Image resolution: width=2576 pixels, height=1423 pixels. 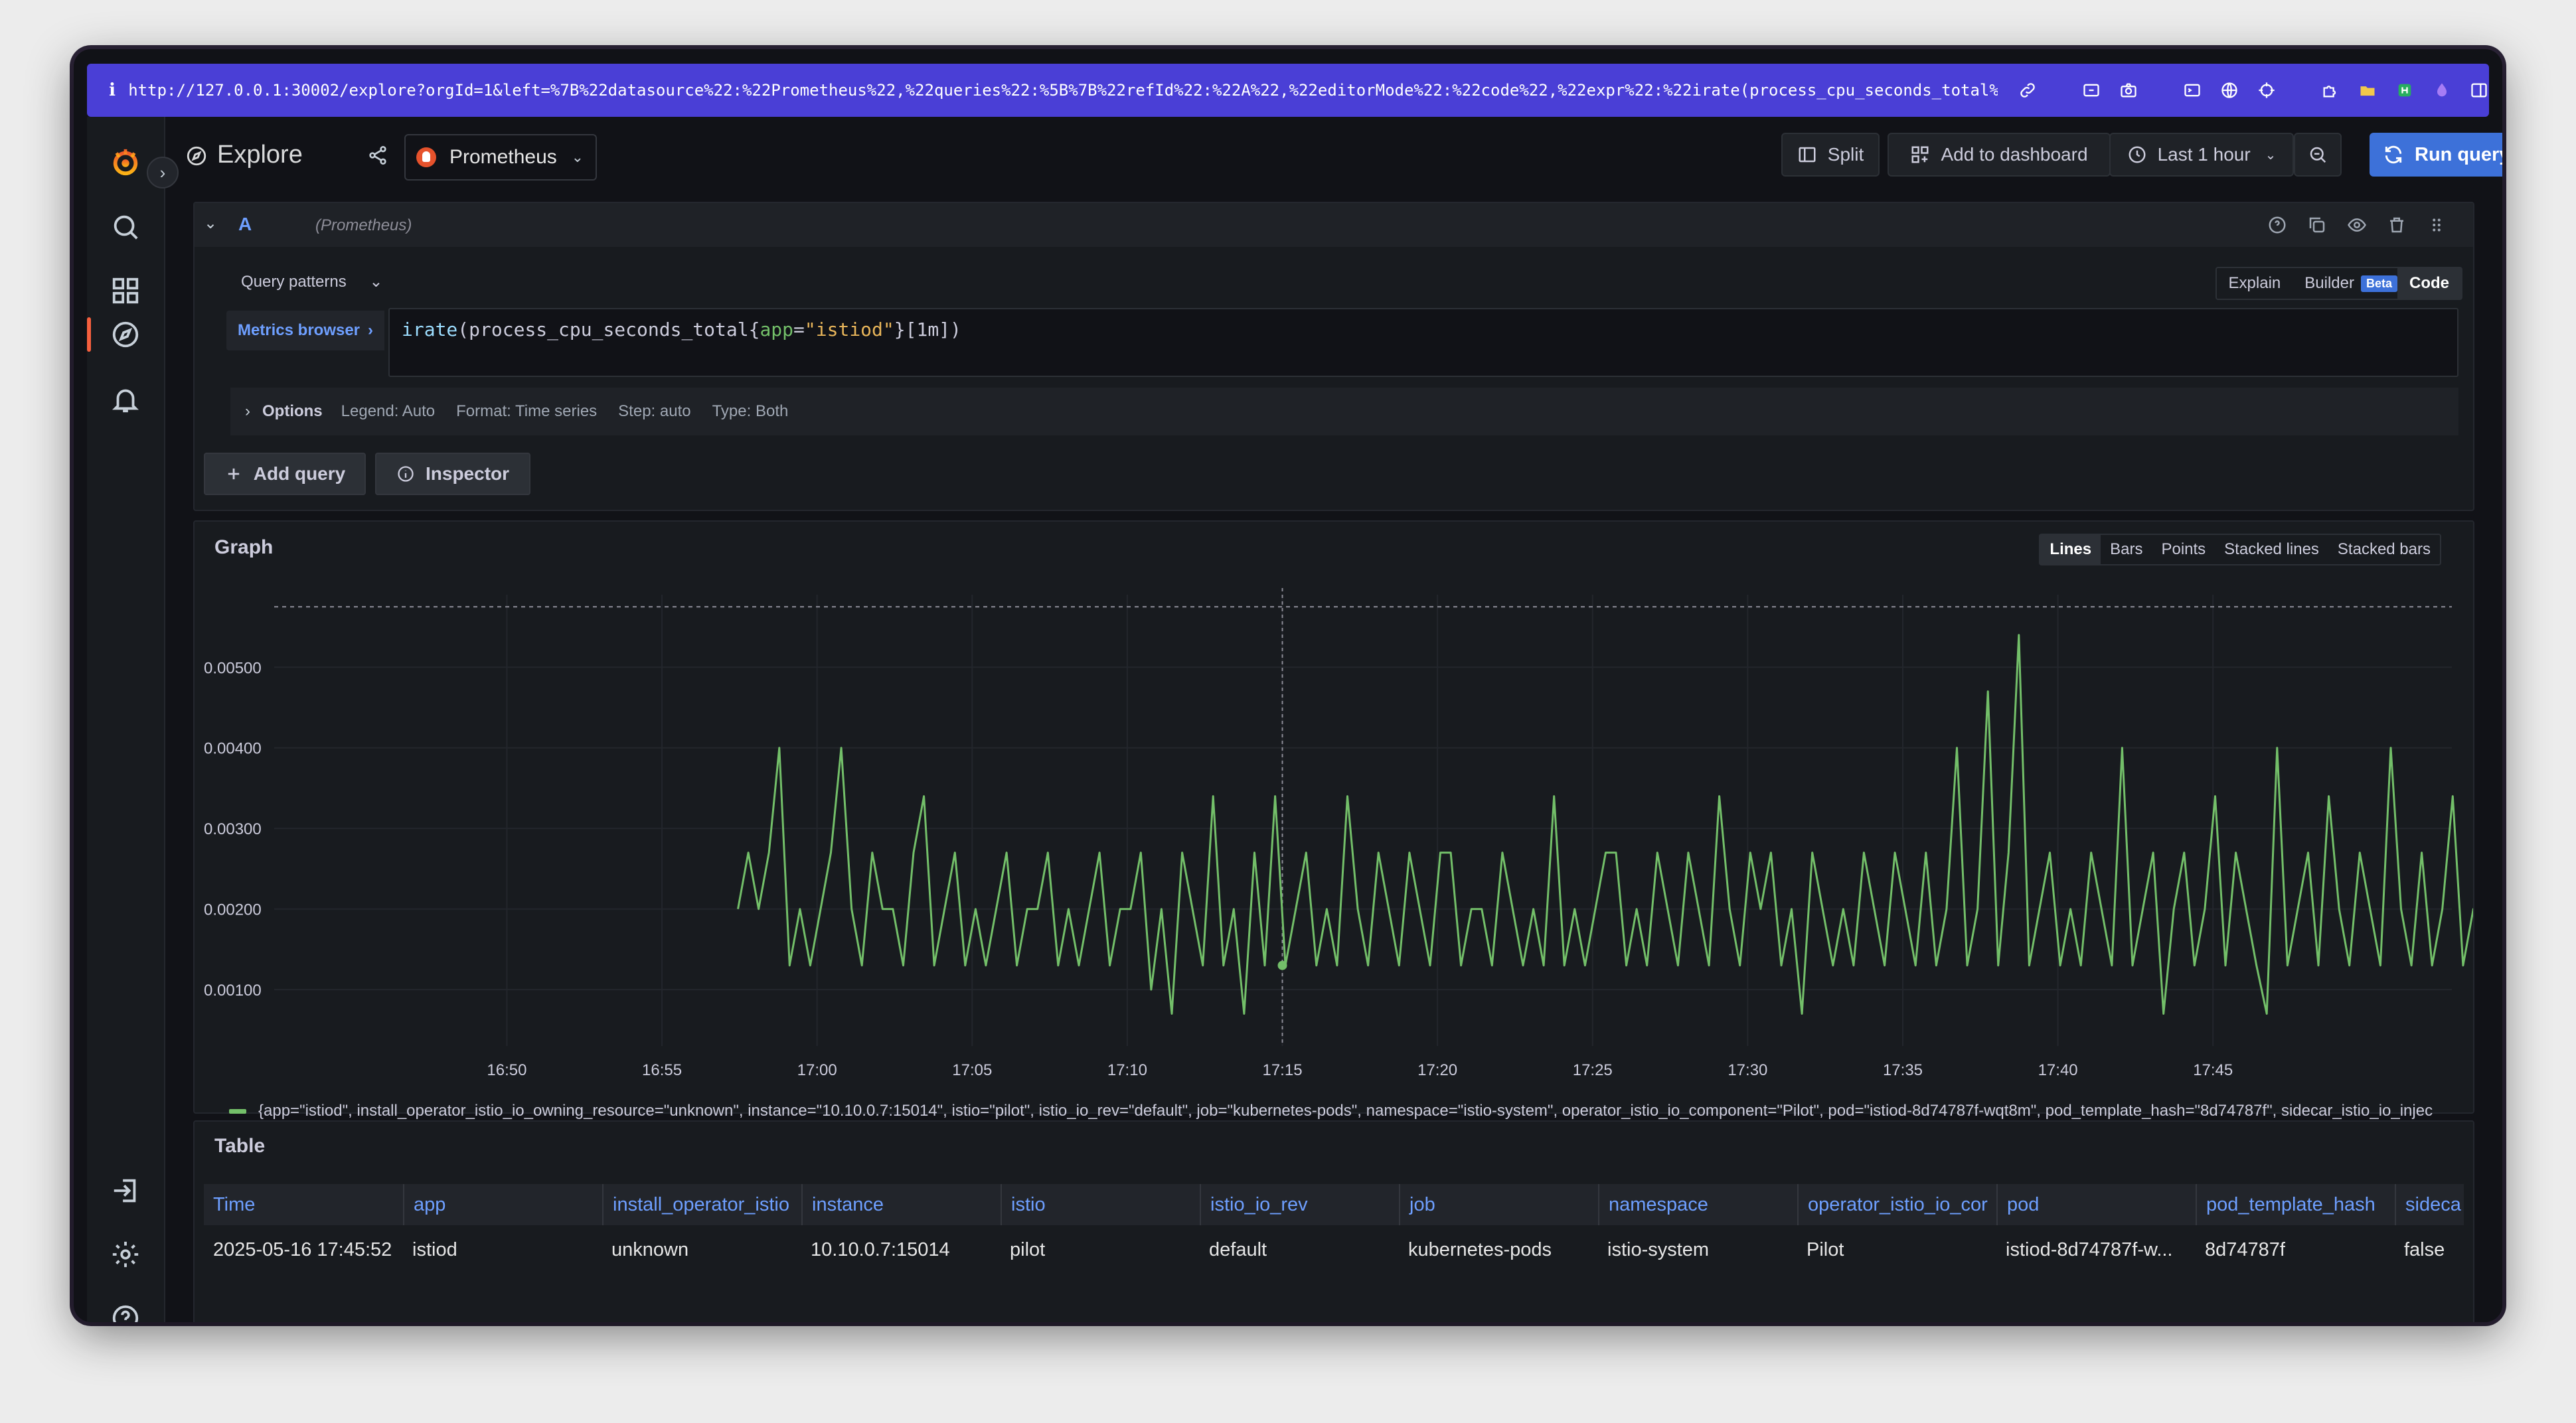 What do you see at coordinates (2128, 90) in the screenshot?
I see `camera-icon` at bounding box center [2128, 90].